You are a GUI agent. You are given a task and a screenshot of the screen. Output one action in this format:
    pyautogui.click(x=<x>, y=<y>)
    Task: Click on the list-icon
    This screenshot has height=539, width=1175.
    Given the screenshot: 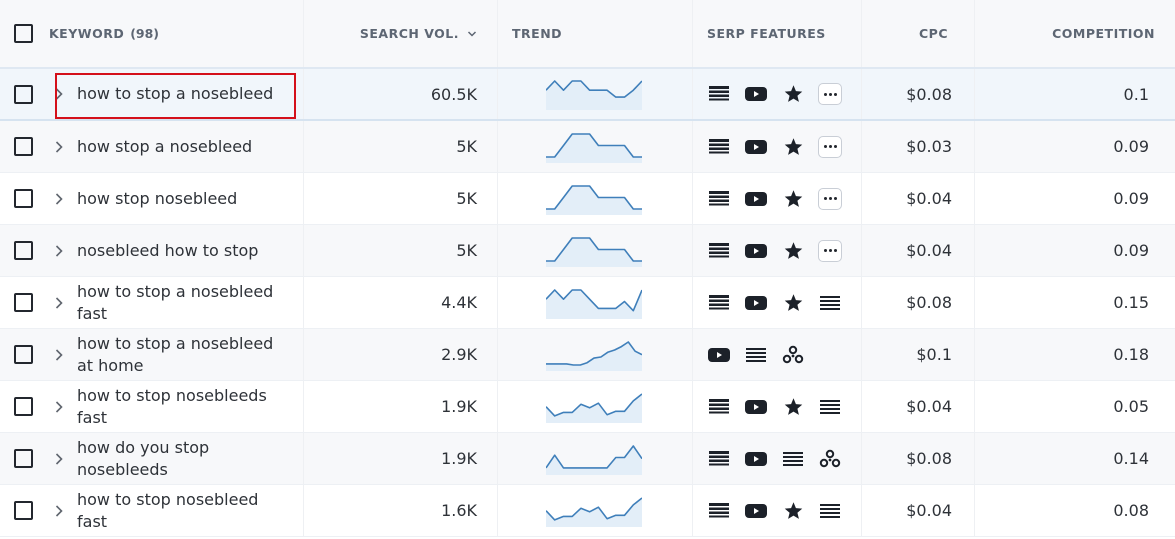 What is the action you would take?
    pyautogui.click(x=830, y=407)
    